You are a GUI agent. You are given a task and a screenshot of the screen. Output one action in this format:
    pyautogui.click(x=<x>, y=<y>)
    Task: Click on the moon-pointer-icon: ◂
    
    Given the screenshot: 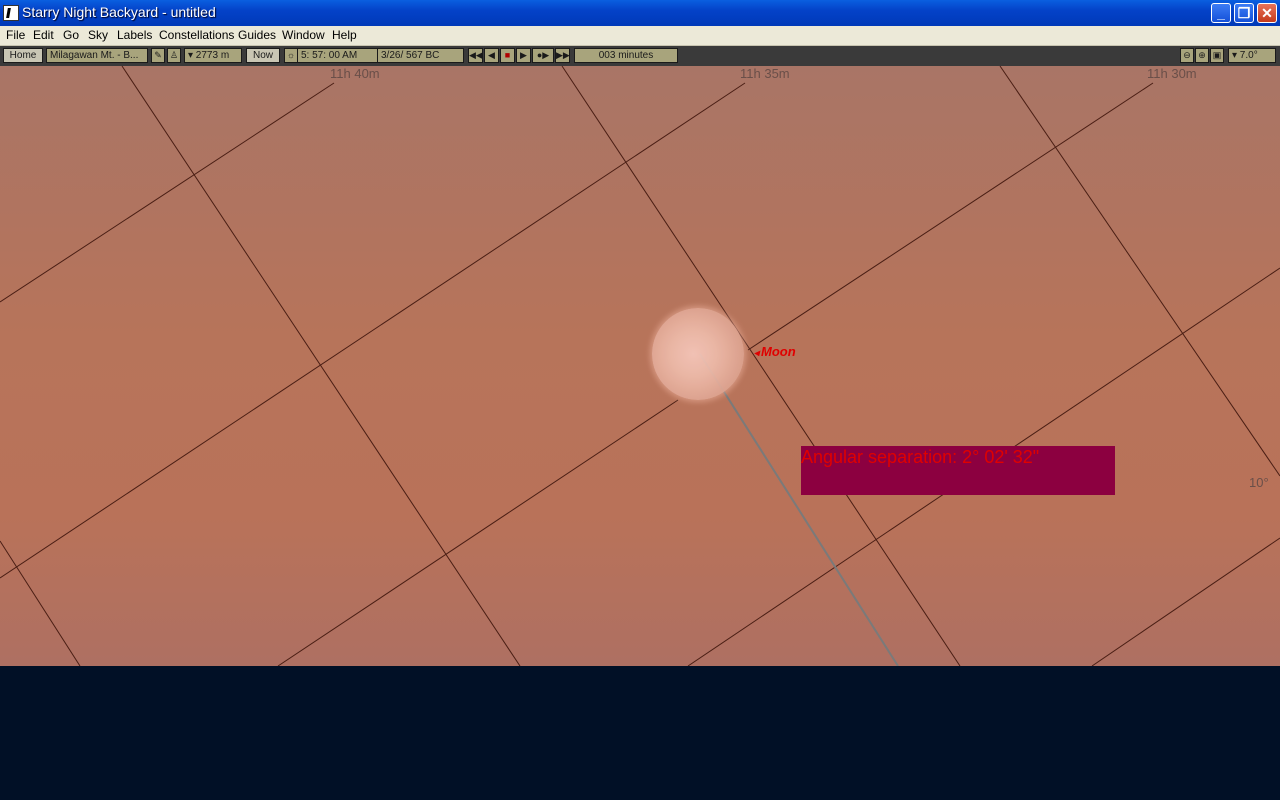 What is the action you would take?
    pyautogui.click(x=757, y=353)
    